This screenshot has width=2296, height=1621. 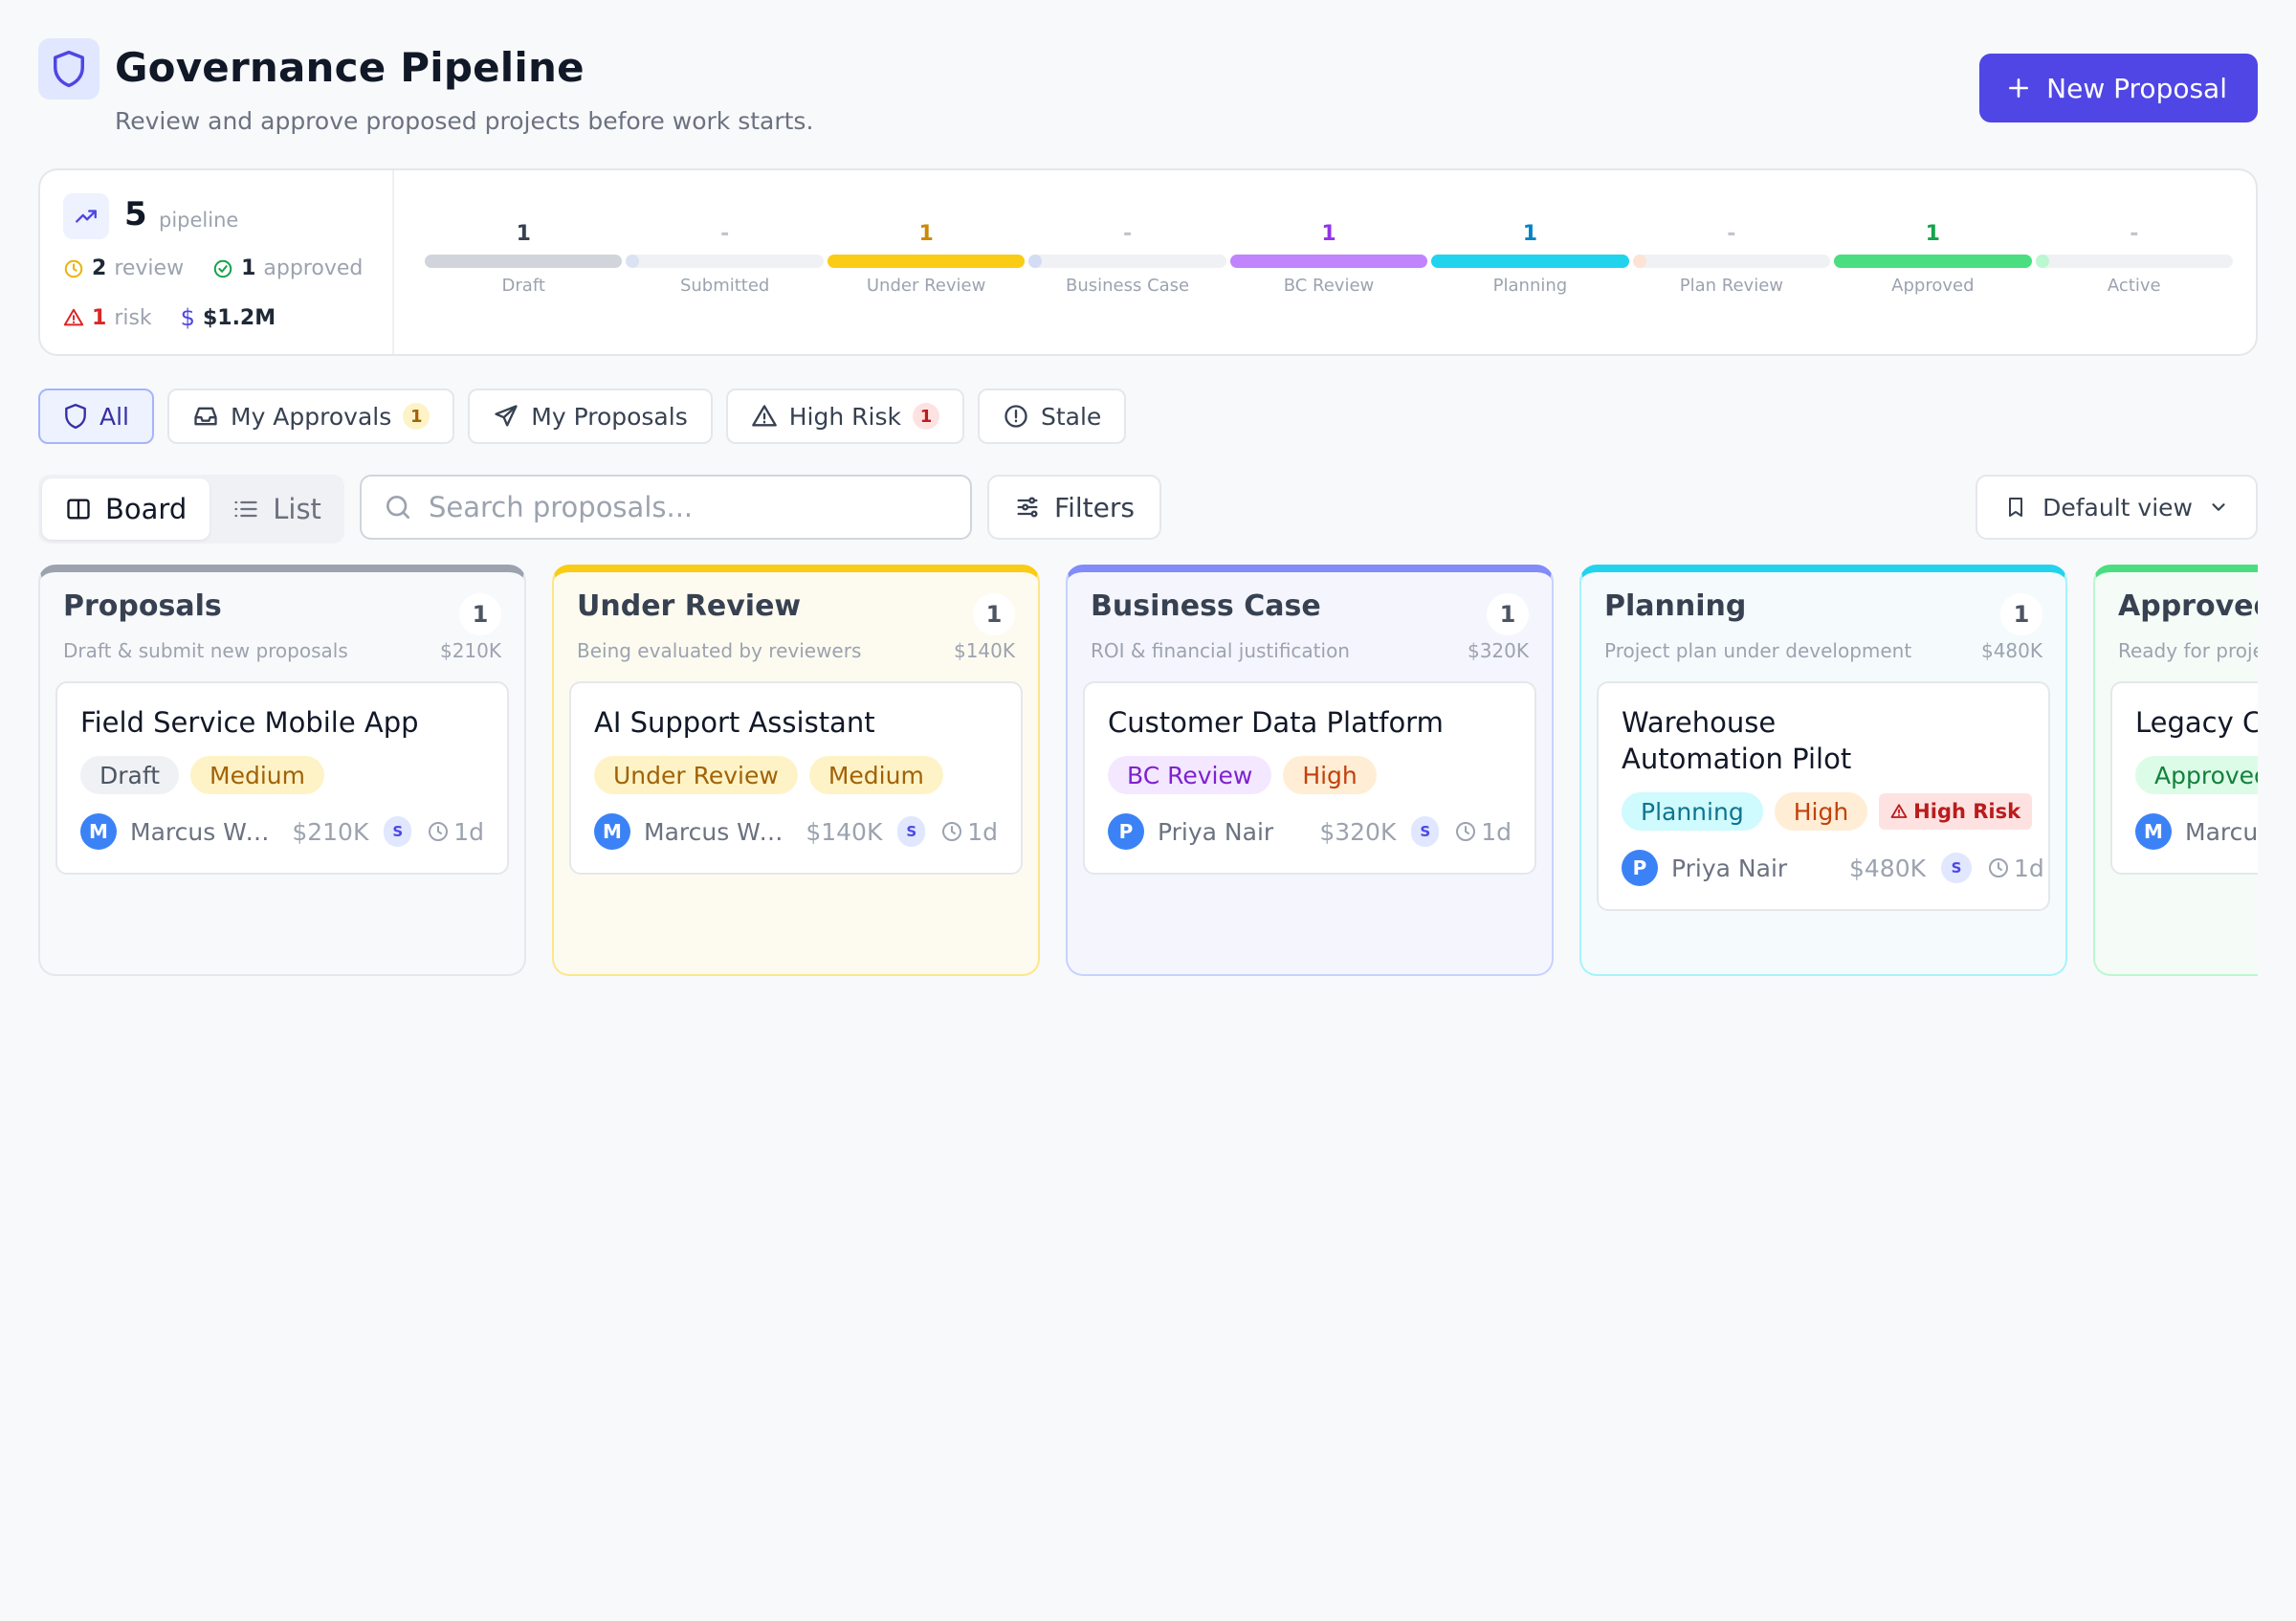 I want to click on review-count: 2, so click(x=100, y=268).